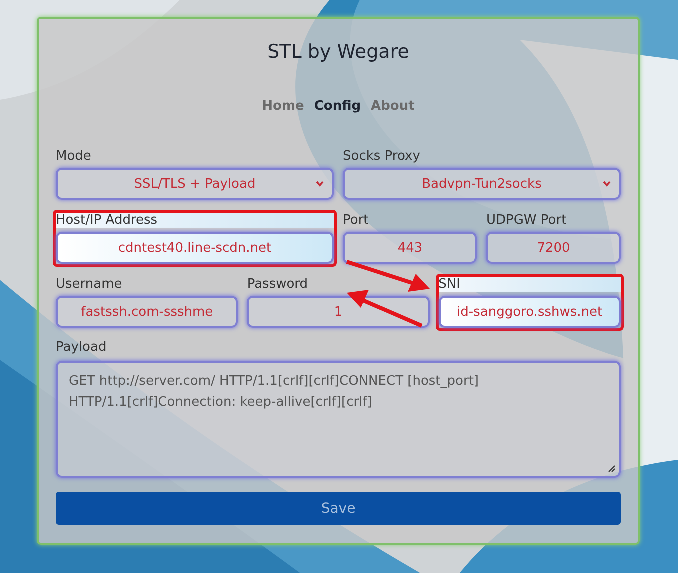 The image size is (678, 573). I want to click on save-button: Save, so click(338, 508).